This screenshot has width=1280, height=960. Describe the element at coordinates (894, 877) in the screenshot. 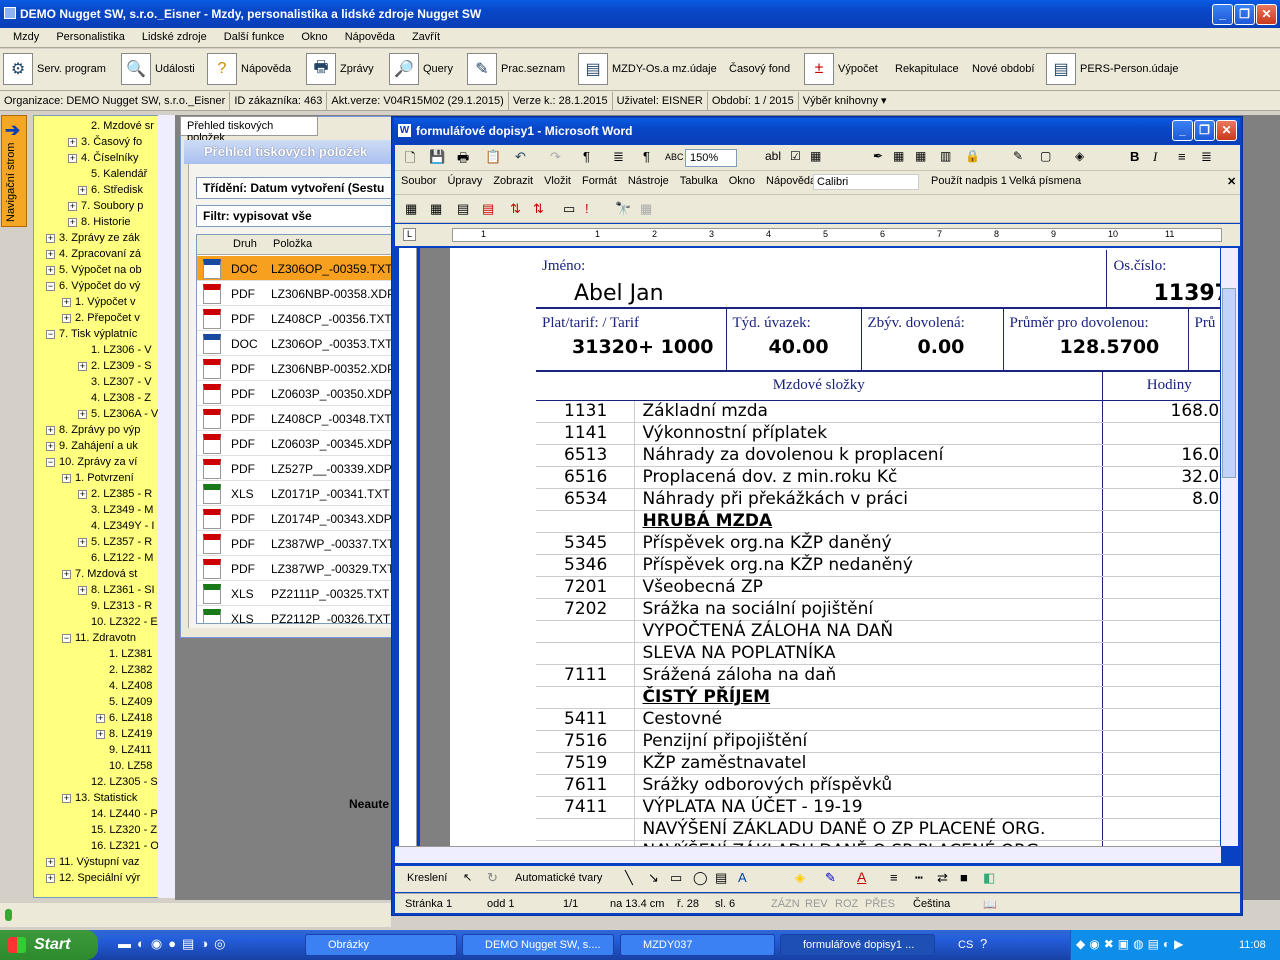

I see `line-style-icon: ≡` at that location.